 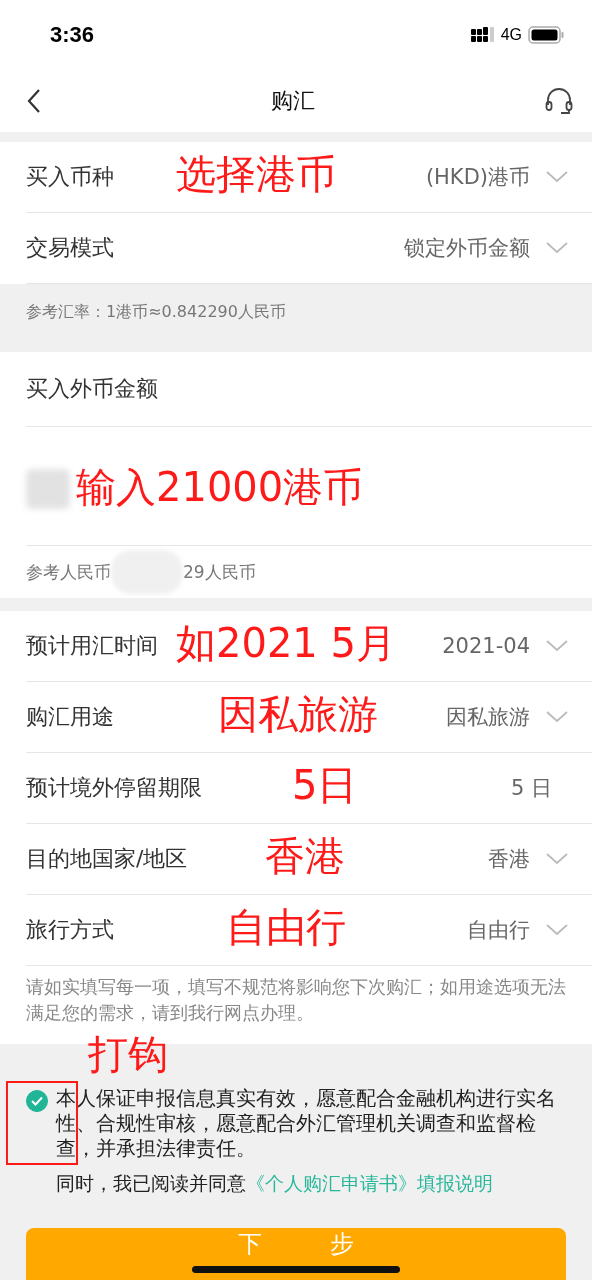 What do you see at coordinates (151, 1183) in the screenshot?
I see `agreement-read-text: 同时，我已阅读并同意` at bounding box center [151, 1183].